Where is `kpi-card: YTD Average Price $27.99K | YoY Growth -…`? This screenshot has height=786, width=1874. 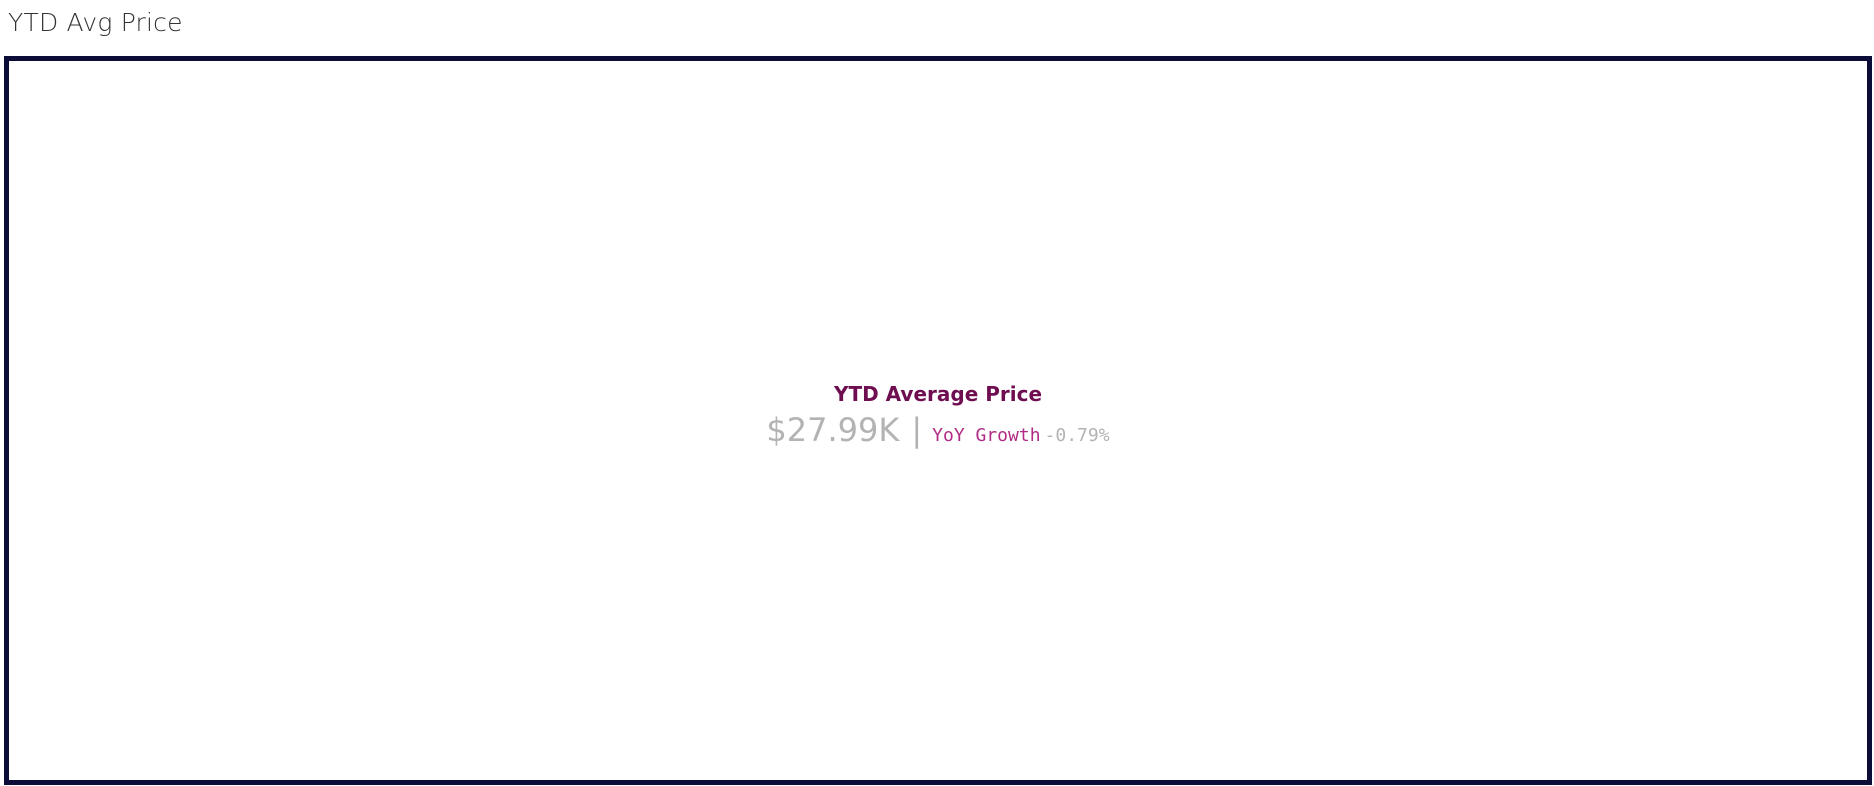
kpi-card: YTD Average Price $27.99K | YoY Growth -… is located at coordinates (938, 415).